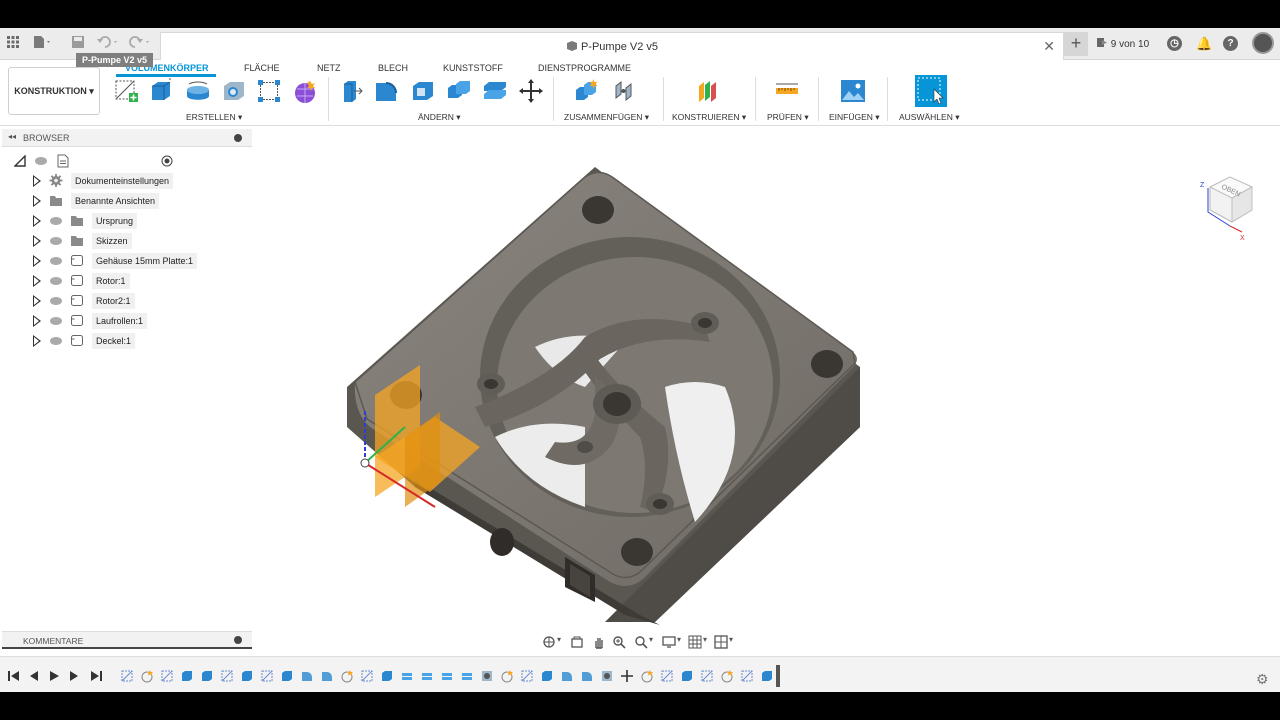 The image size is (1280, 720). What do you see at coordinates (161, 91) in the screenshot?
I see `extrude-icon` at bounding box center [161, 91].